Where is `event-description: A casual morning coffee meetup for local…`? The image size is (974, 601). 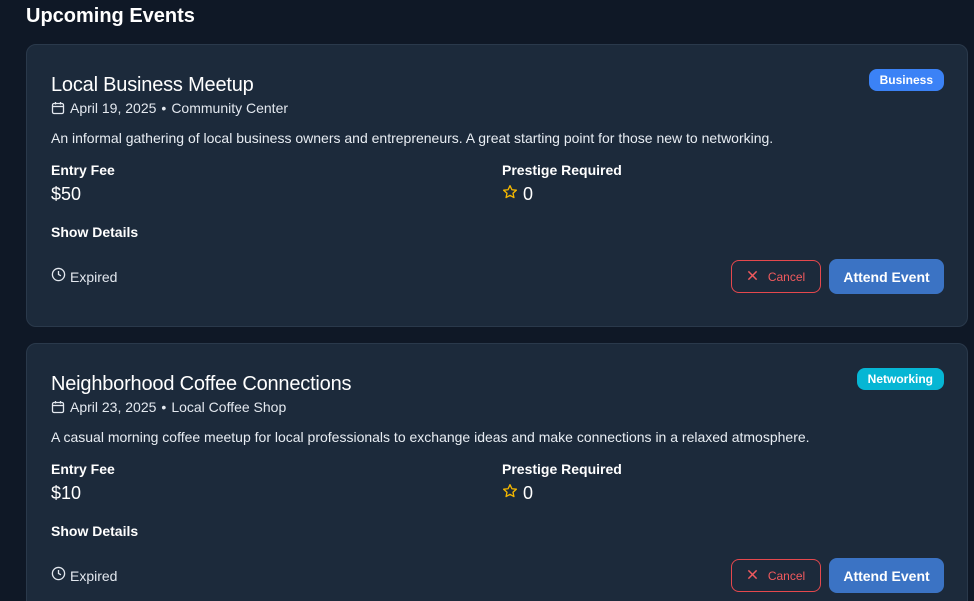
event-description: A casual morning coffee meetup for local… is located at coordinates (430, 437).